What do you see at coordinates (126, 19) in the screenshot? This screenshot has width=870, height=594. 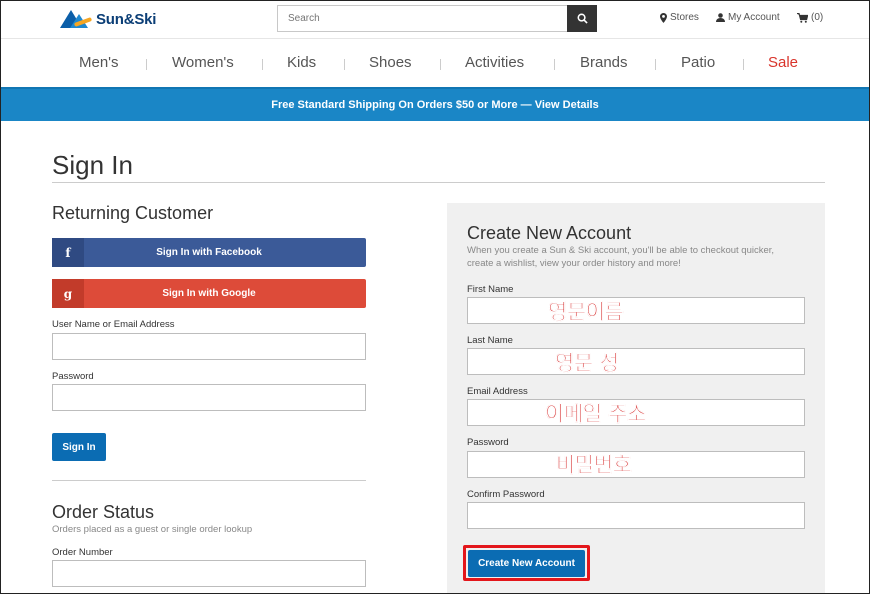 I see `logo-text: Sun&Ski` at bounding box center [126, 19].